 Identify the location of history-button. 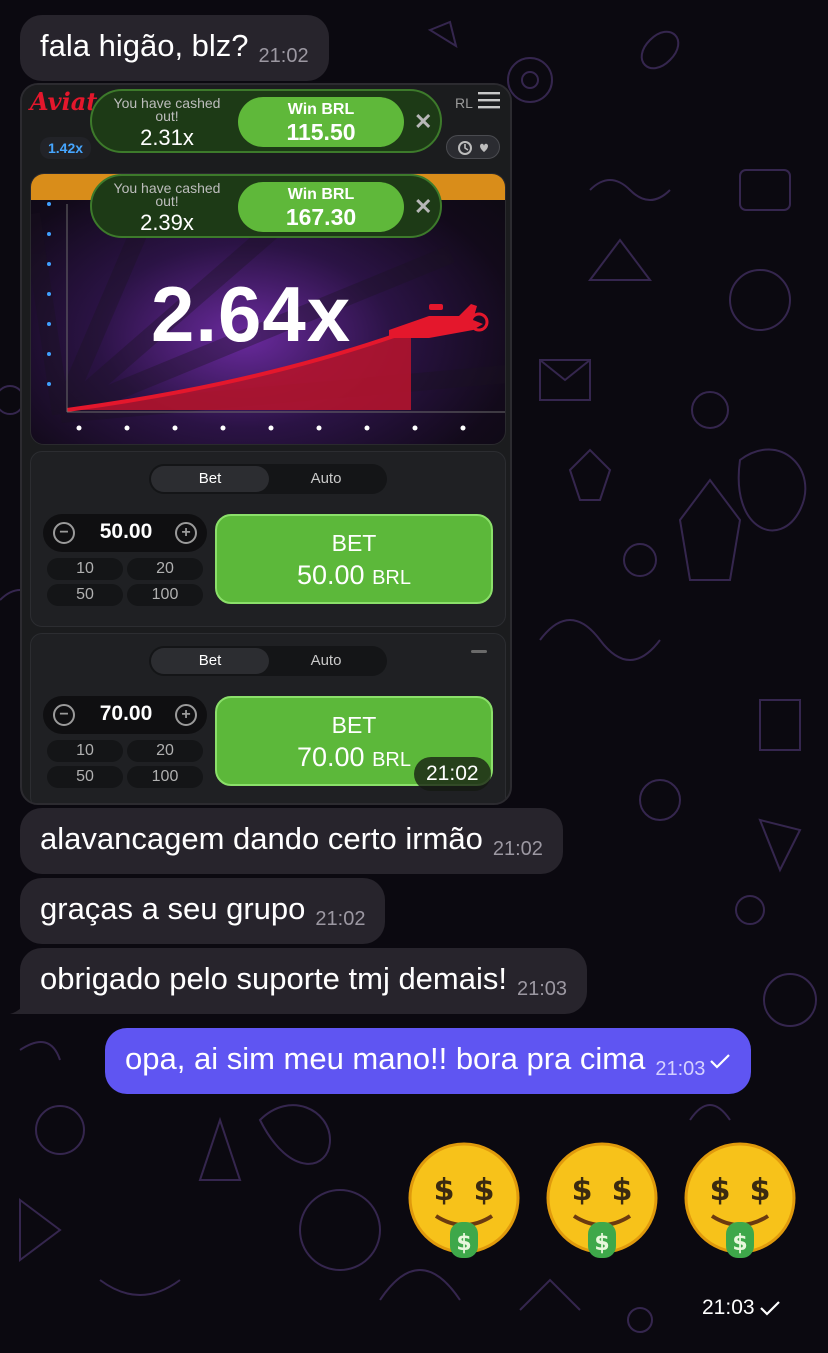
(473, 147).